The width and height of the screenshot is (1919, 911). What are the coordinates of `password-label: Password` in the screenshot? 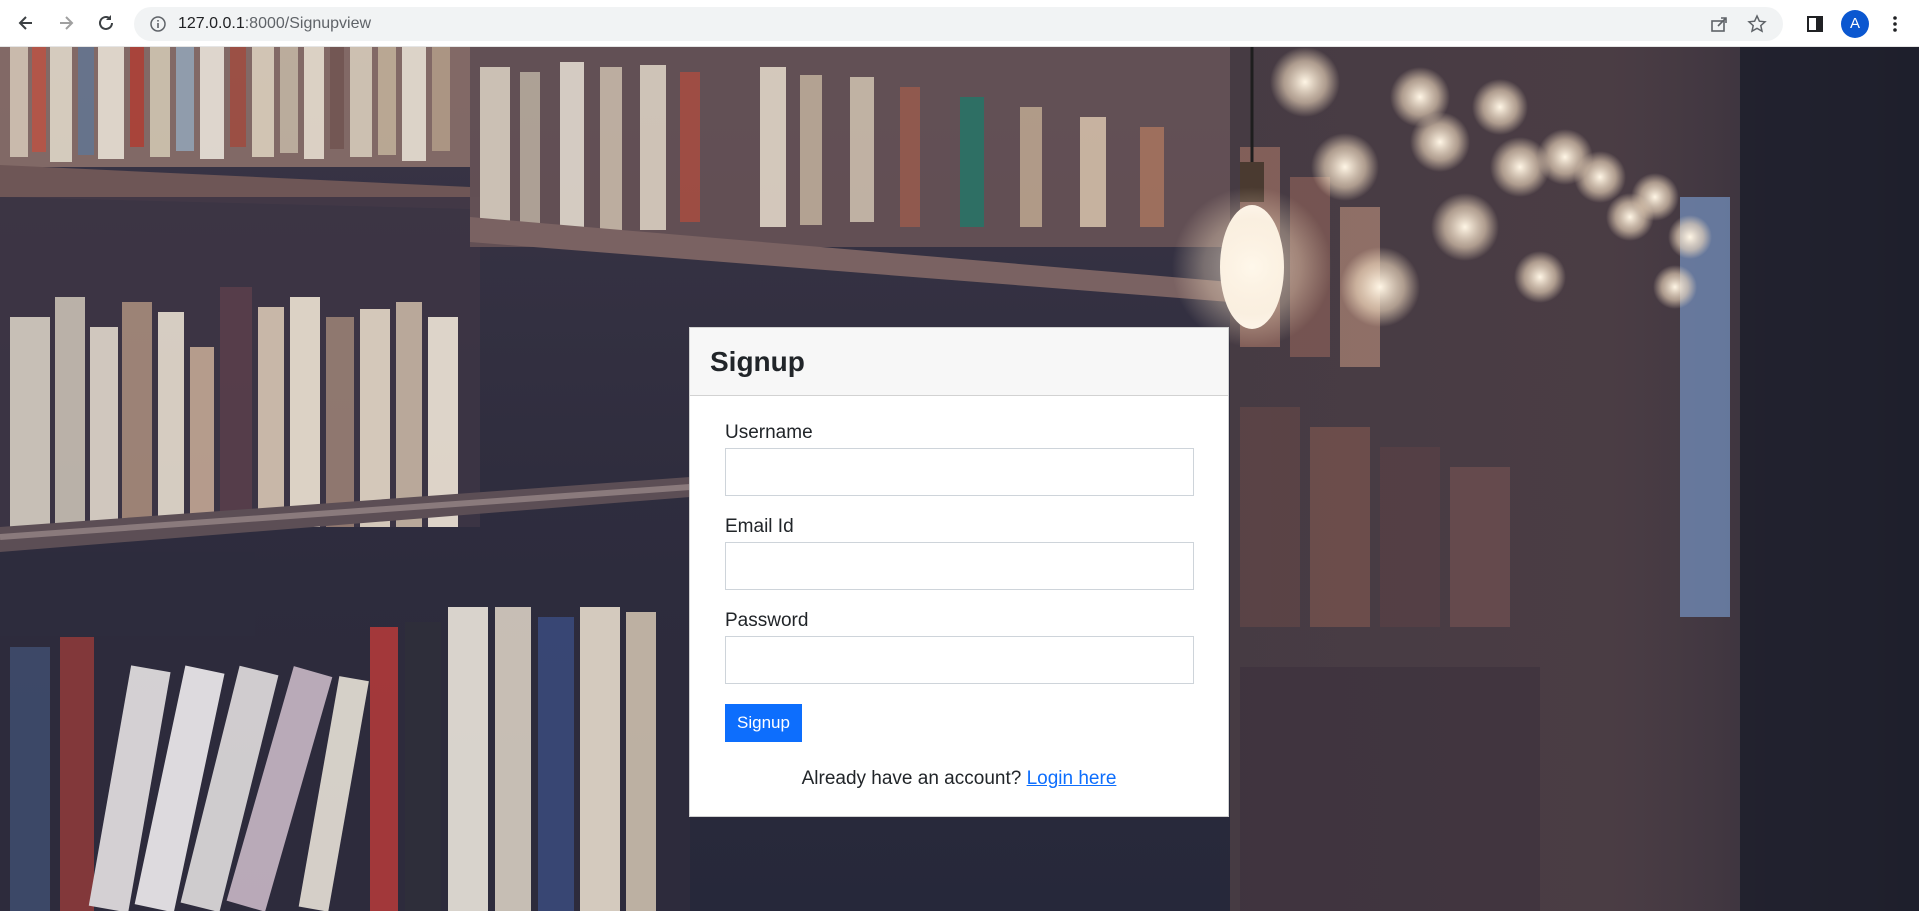 It's located at (767, 620).